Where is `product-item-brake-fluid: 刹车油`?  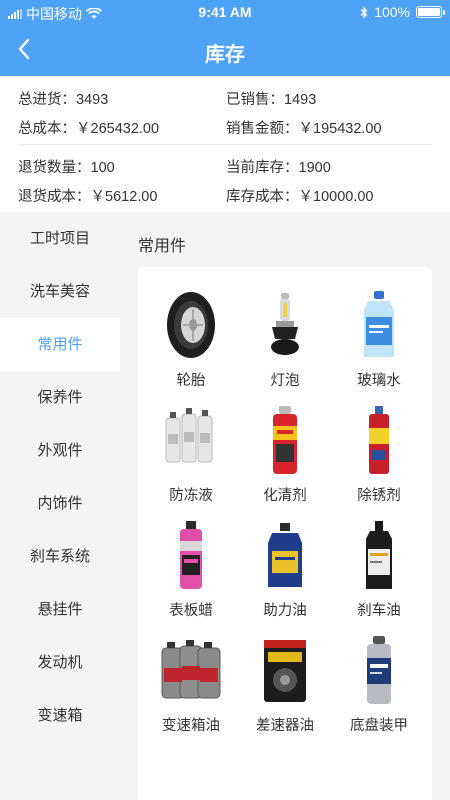 product-item-brake-fluid: 刹车油 is located at coordinates (379, 576).